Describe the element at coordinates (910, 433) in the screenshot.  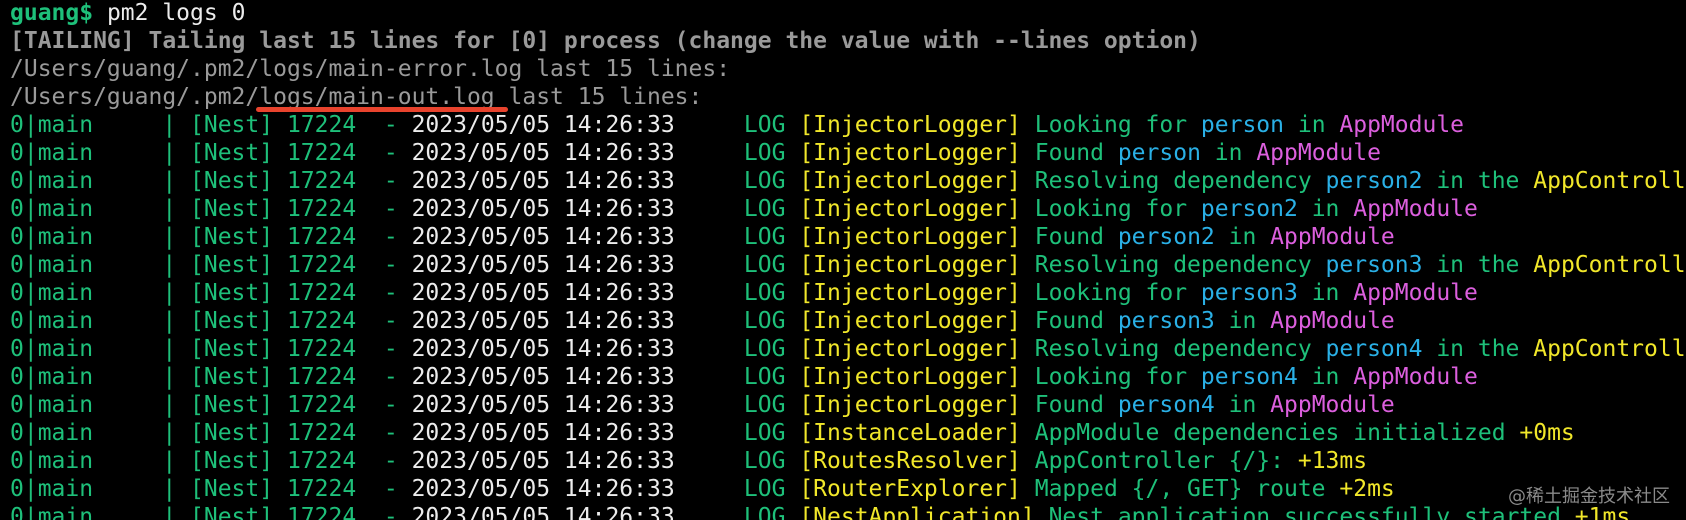
I see `log-context: [InstanceLoader]` at that location.